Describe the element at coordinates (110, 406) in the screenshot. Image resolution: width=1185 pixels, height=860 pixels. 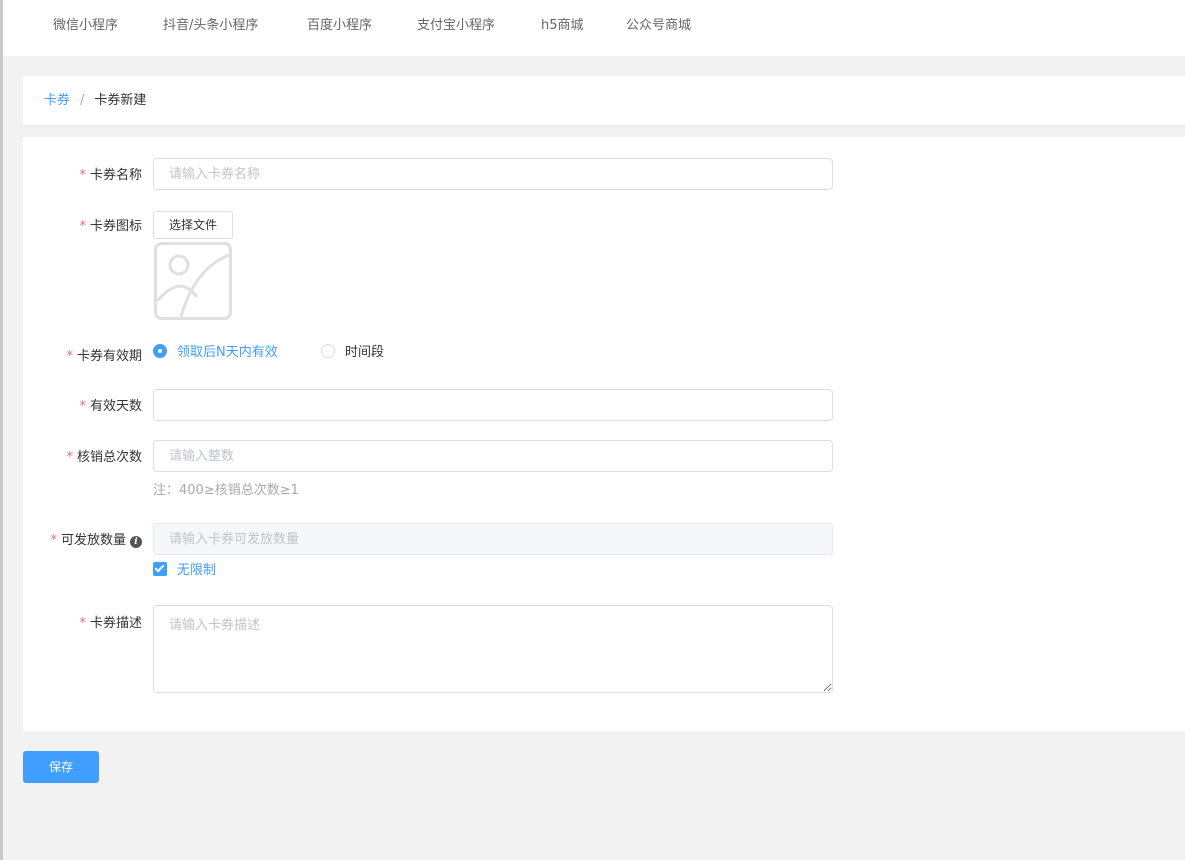
I see `days-label: * 有效天数` at that location.